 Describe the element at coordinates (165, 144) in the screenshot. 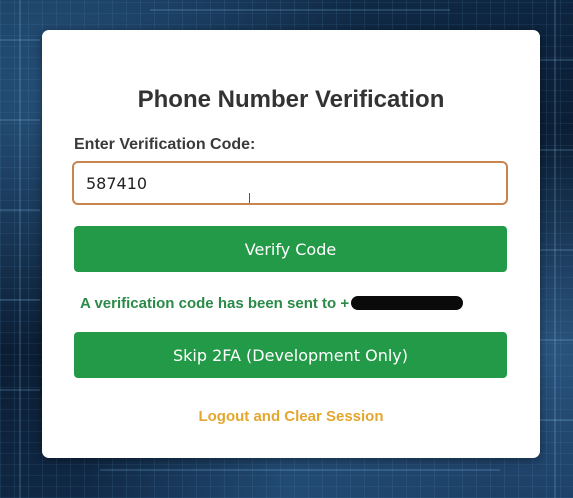

I see `code-field-label: Enter Verification Code:` at that location.